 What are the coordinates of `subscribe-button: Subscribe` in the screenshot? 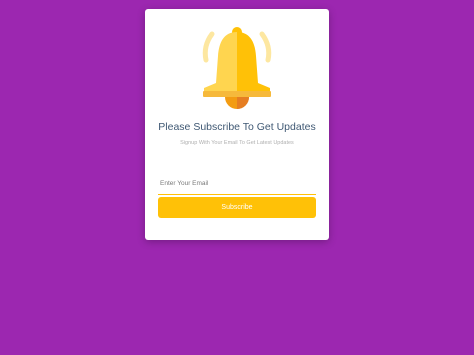 It's located at (237, 207).